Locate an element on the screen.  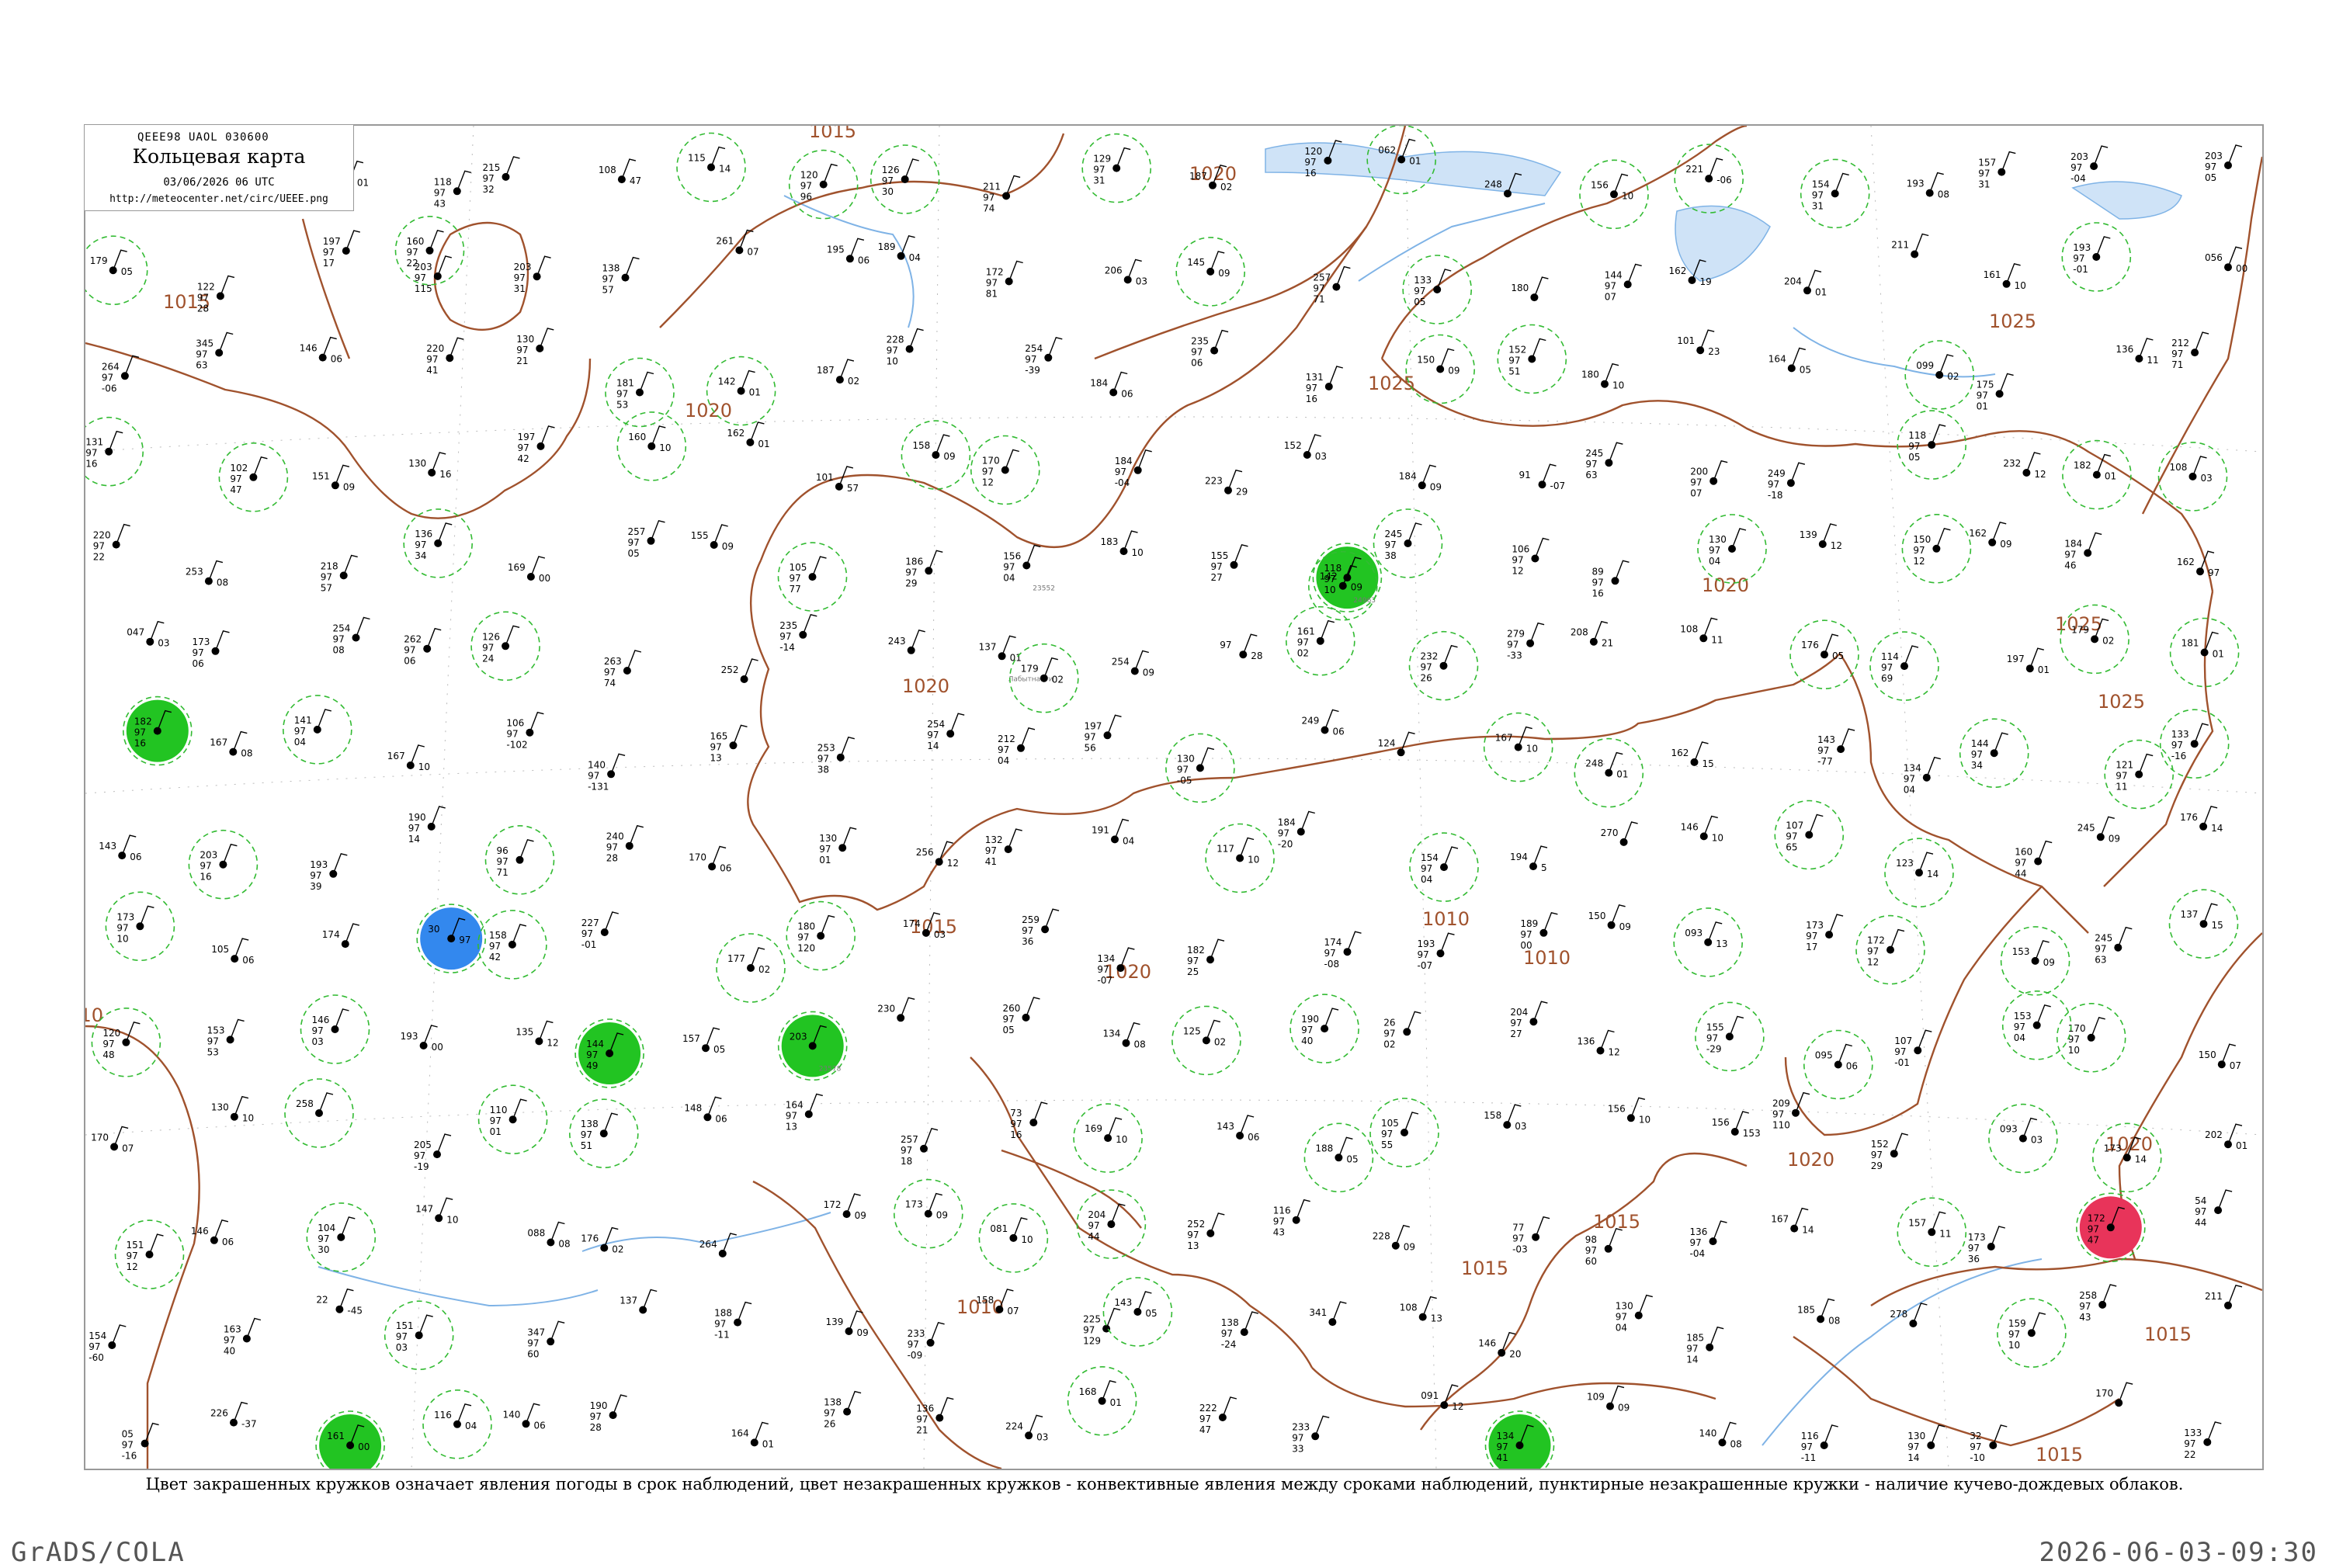
station-plot: 1229728 is located at coordinates (216, 294).